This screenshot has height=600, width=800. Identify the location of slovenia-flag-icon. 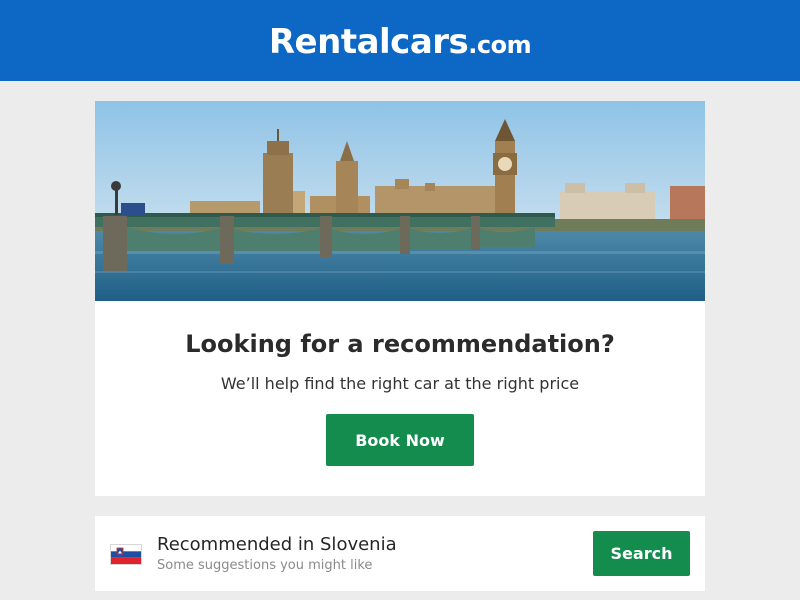
(126, 554).